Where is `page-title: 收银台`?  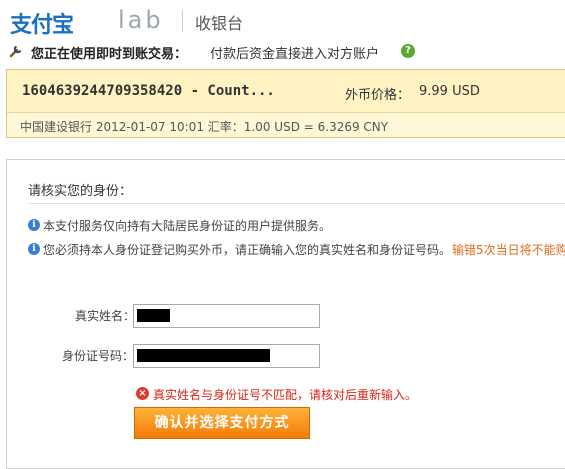 page-title: 收银台 is located at coordinates (219, 23).